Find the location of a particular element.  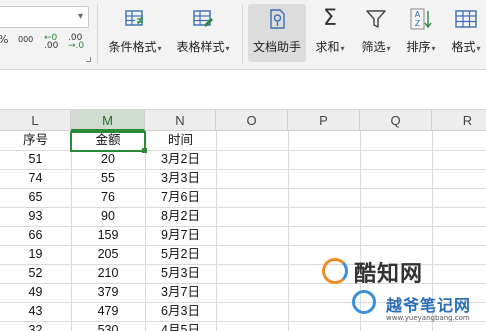

conditional-format-button: 条件格式▾ is located at coordinates (135, 33).